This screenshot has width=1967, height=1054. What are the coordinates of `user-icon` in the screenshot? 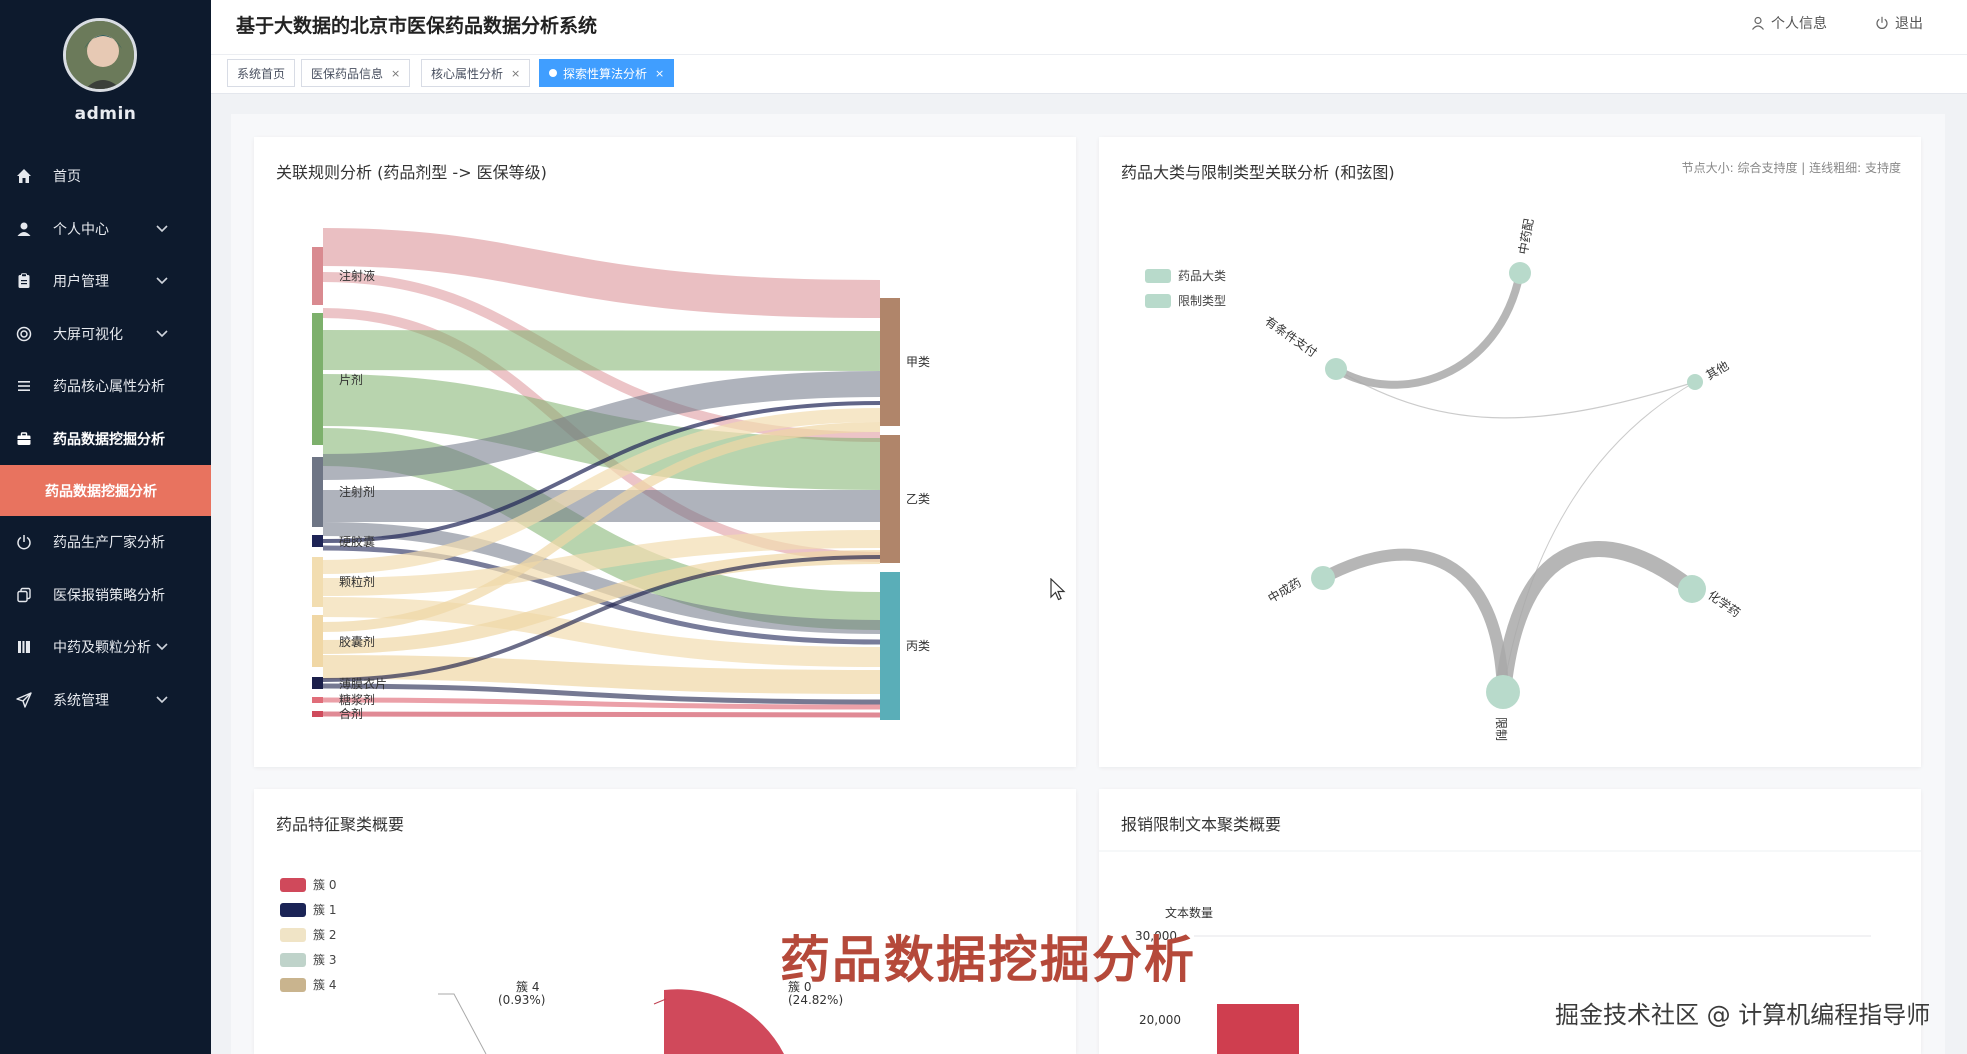 It's located at (24, 229).